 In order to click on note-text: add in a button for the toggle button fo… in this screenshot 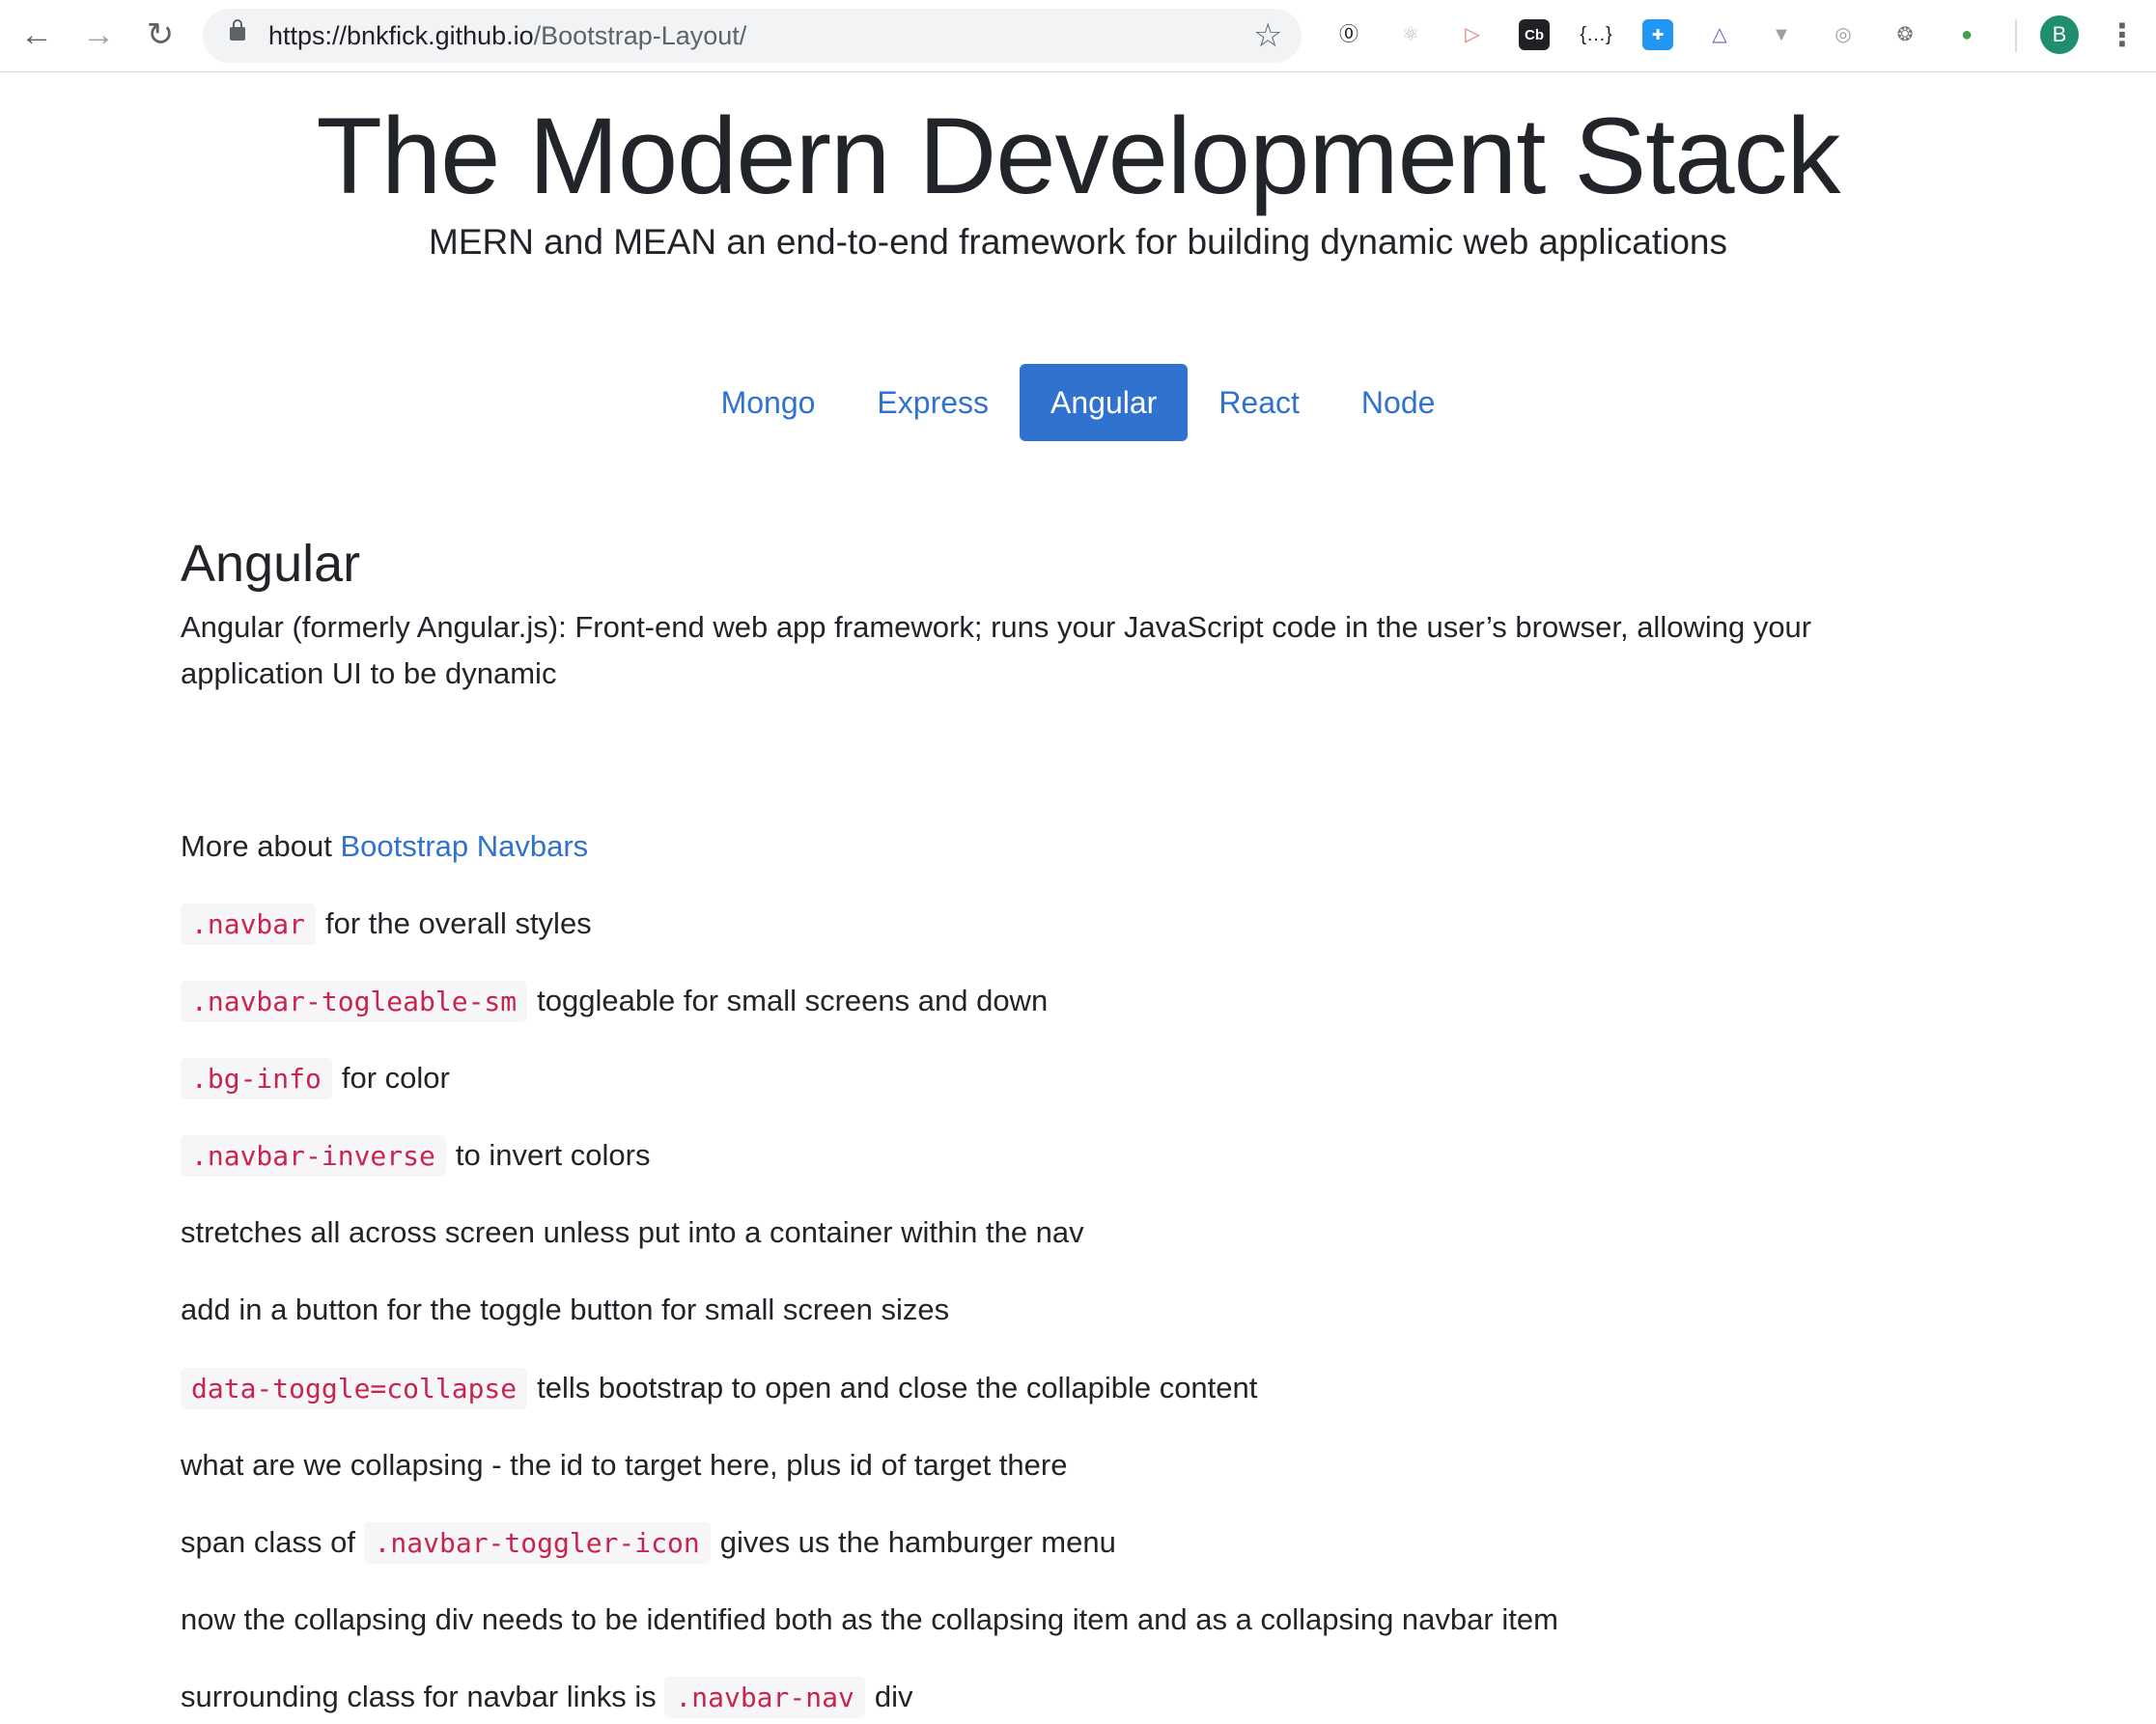, I will do `click(566, 1309)`.